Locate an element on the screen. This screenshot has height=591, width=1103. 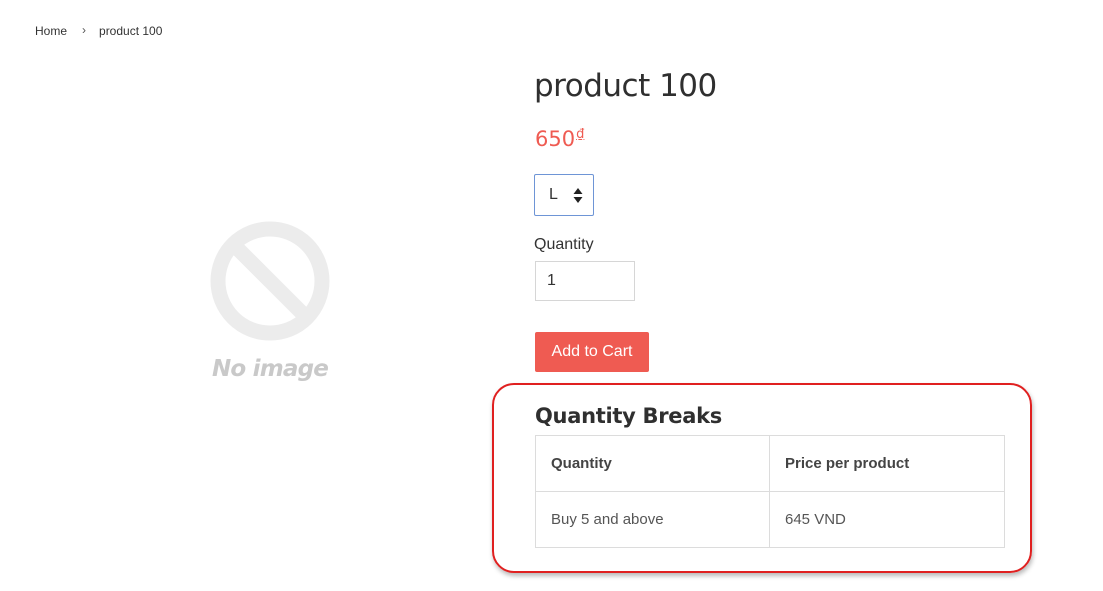
quantity-label: Quantity is located at coordinates (564, 244).